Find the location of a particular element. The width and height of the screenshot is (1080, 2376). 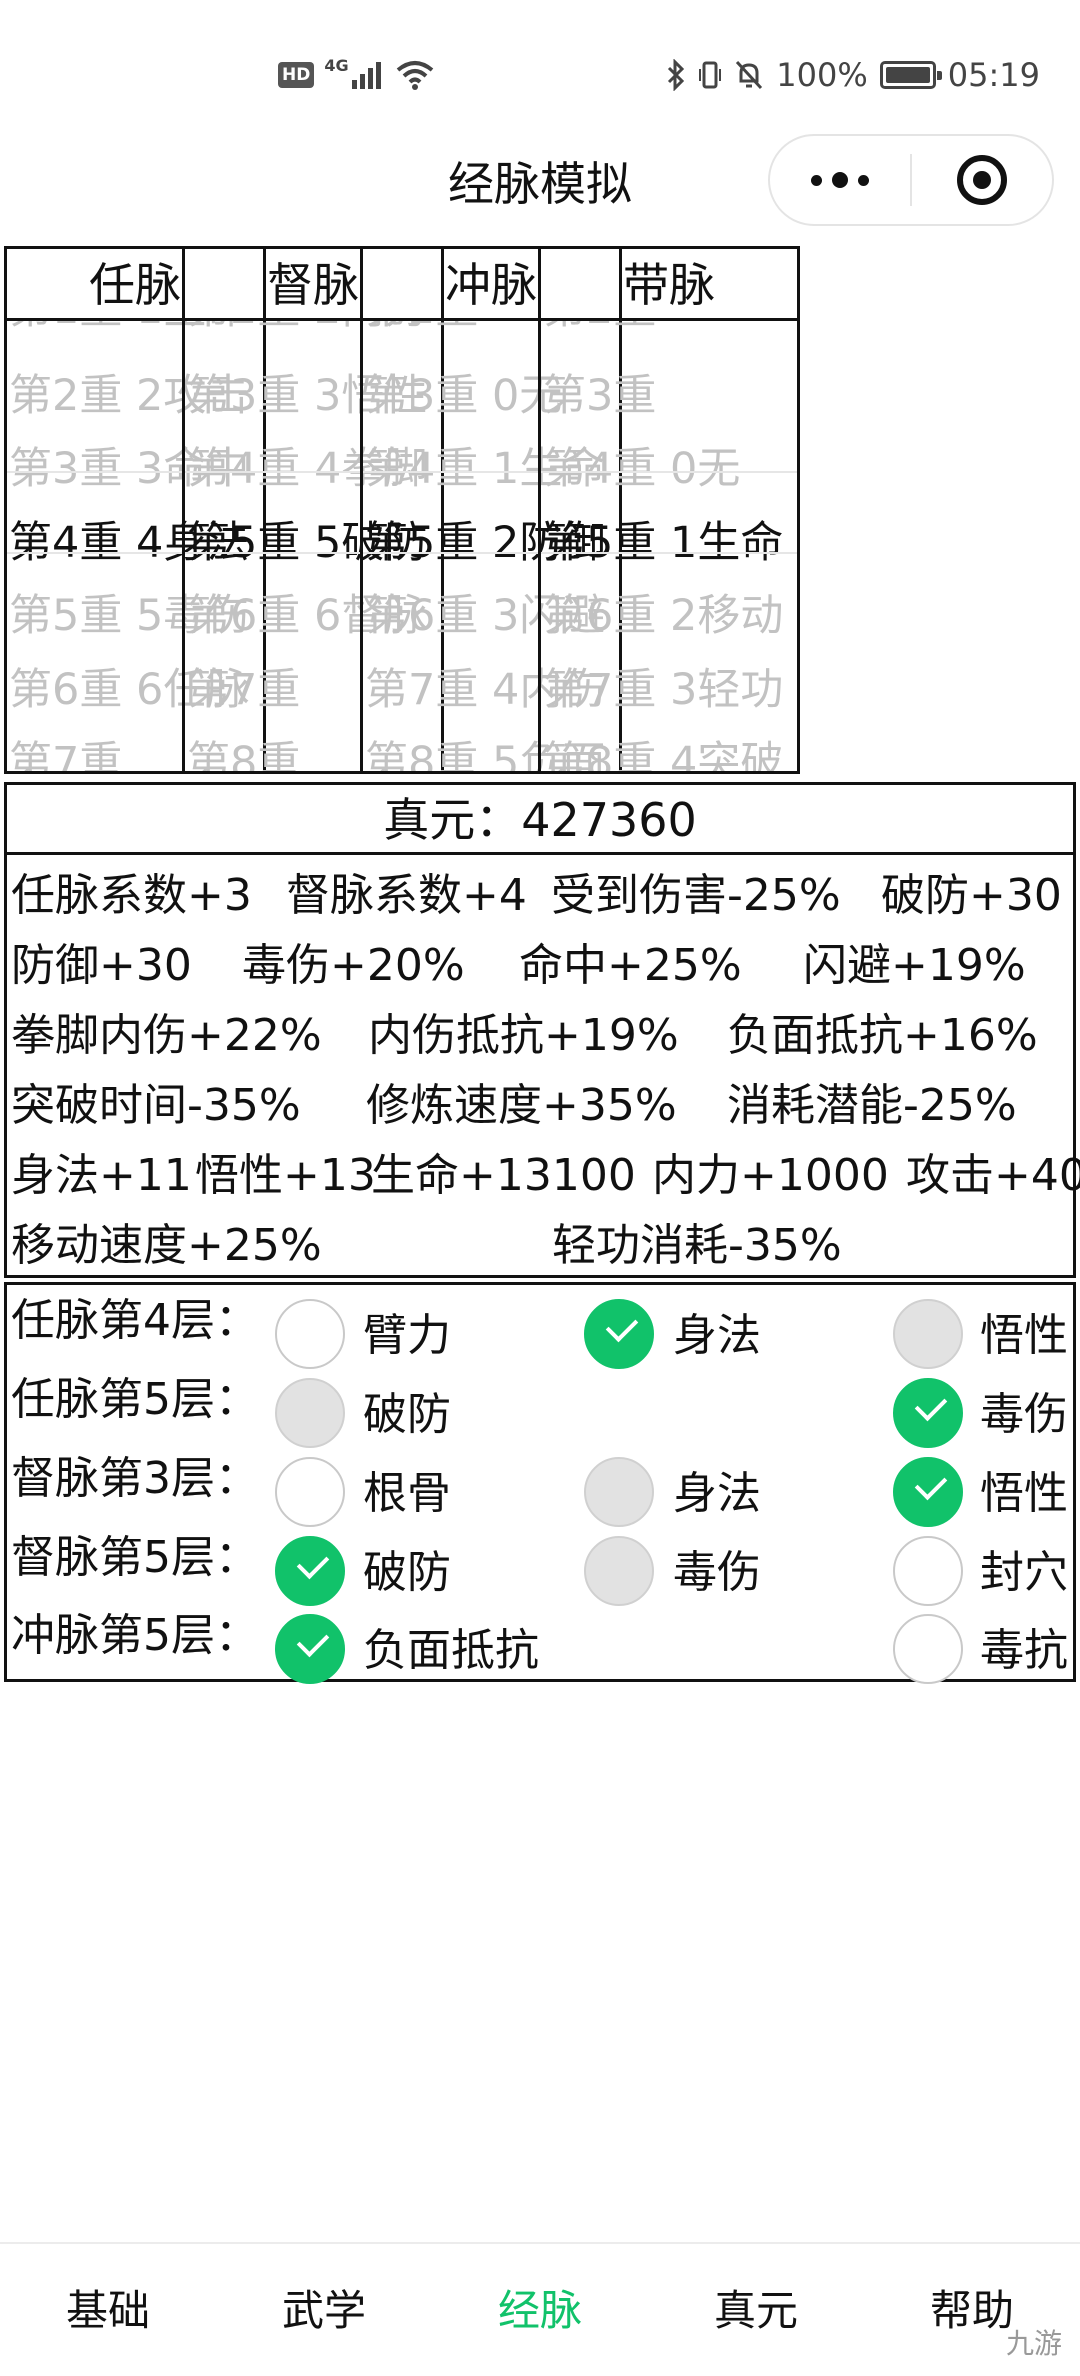

picker-wheel: 第2重第3重第4重 0无第5重 1生命第6重 2移动第7重 3轻功第8重 4突破 is located at coordinates (669, 546).